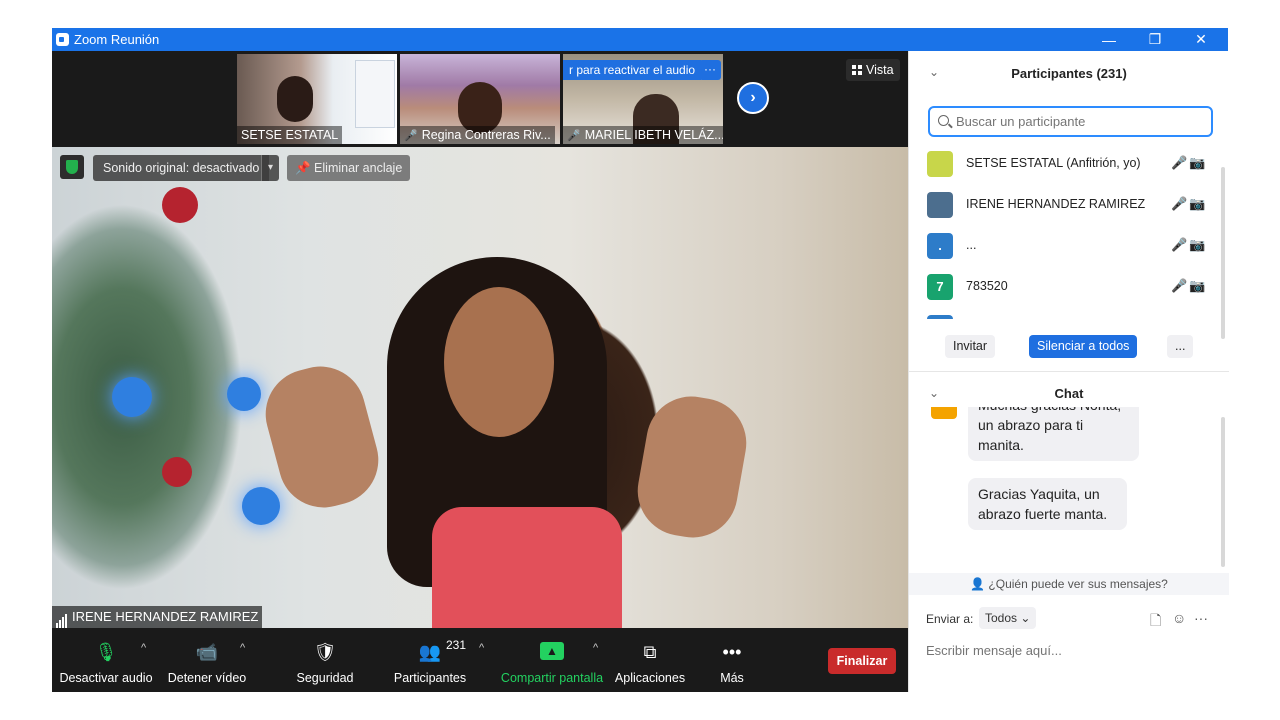 The width and height of the screenshot is (1280, 720). I want to click on participants-header: ⌄ Participantes (231), so click(1069, 73).